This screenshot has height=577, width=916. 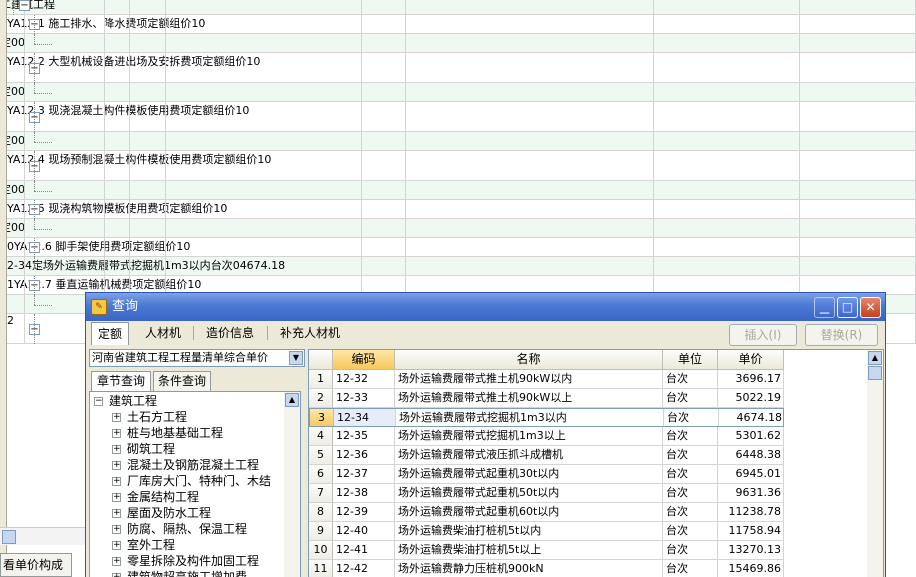 What do you see at coordinates (310, 333) in the screenshot?
I see `tab-supplement: 补充人材机` at bounding box center [310, 333].